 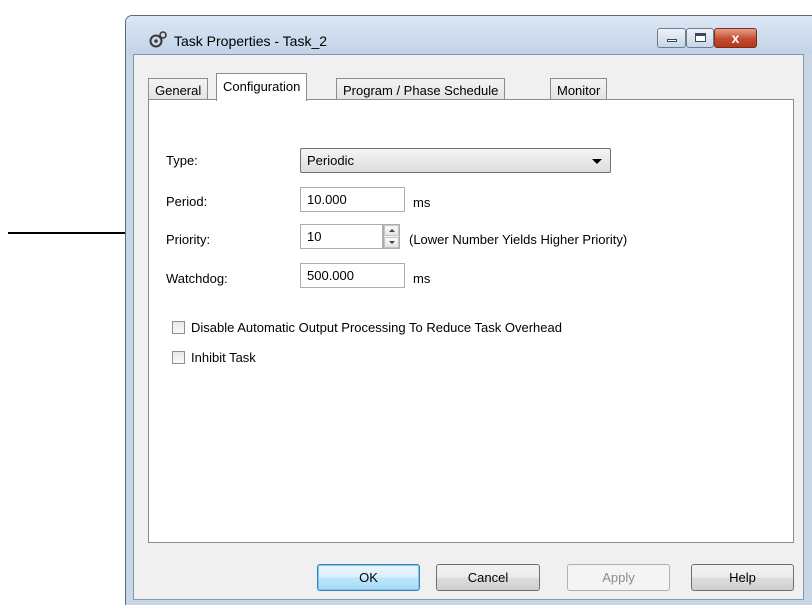 I want to click on maximize-button, so click(x=700, y=38).